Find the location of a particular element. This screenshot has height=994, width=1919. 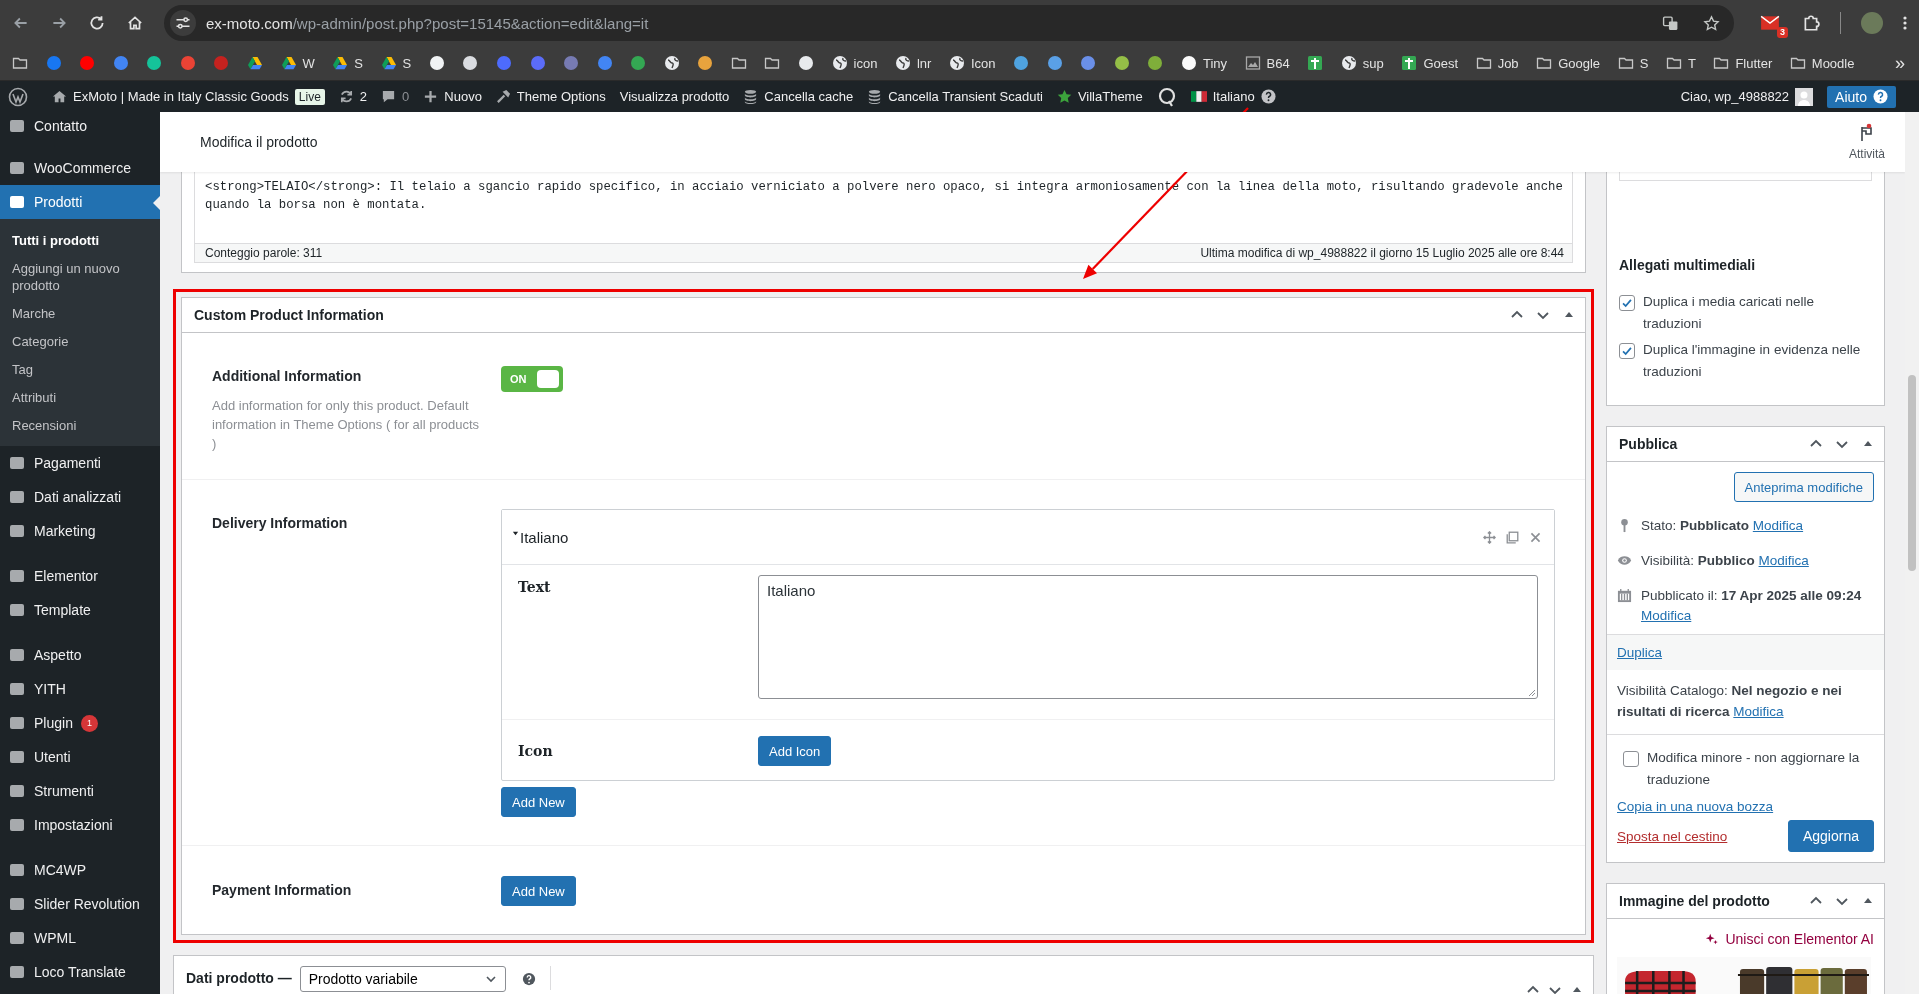

toolbar-link: Visualizza prodotto is located at coordinates (674, 96).